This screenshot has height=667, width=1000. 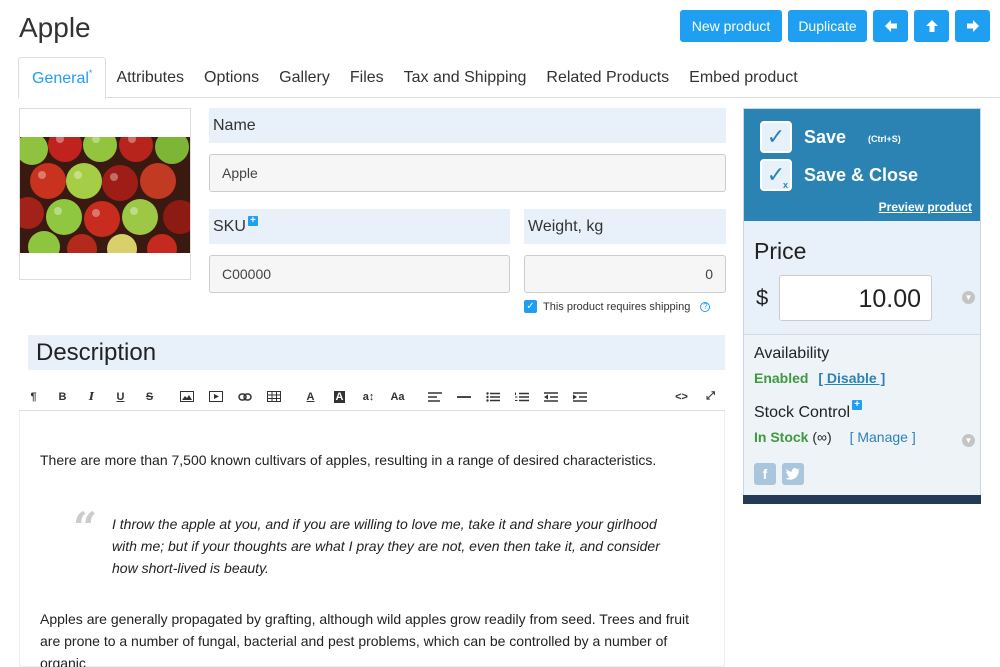 I want to click on social-share: f, so click(x=779, y=474).